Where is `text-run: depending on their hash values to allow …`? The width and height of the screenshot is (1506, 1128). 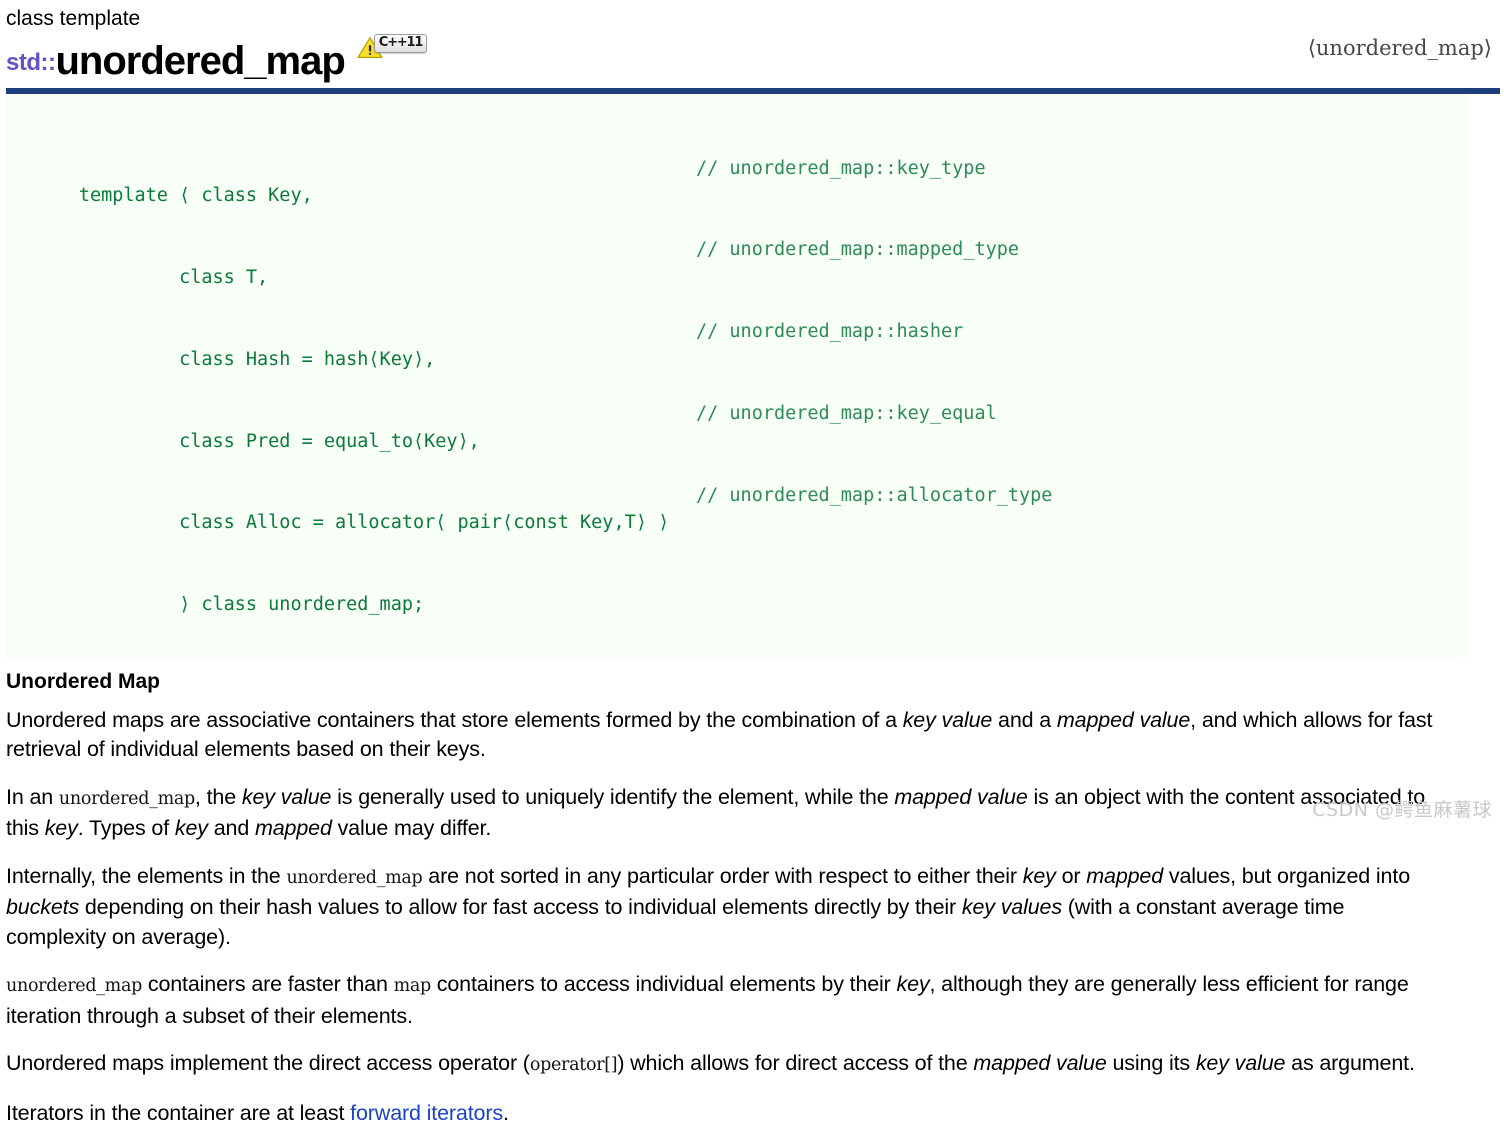 text-run: depending on their hash values to allow … is located at coordinates (520, 907).